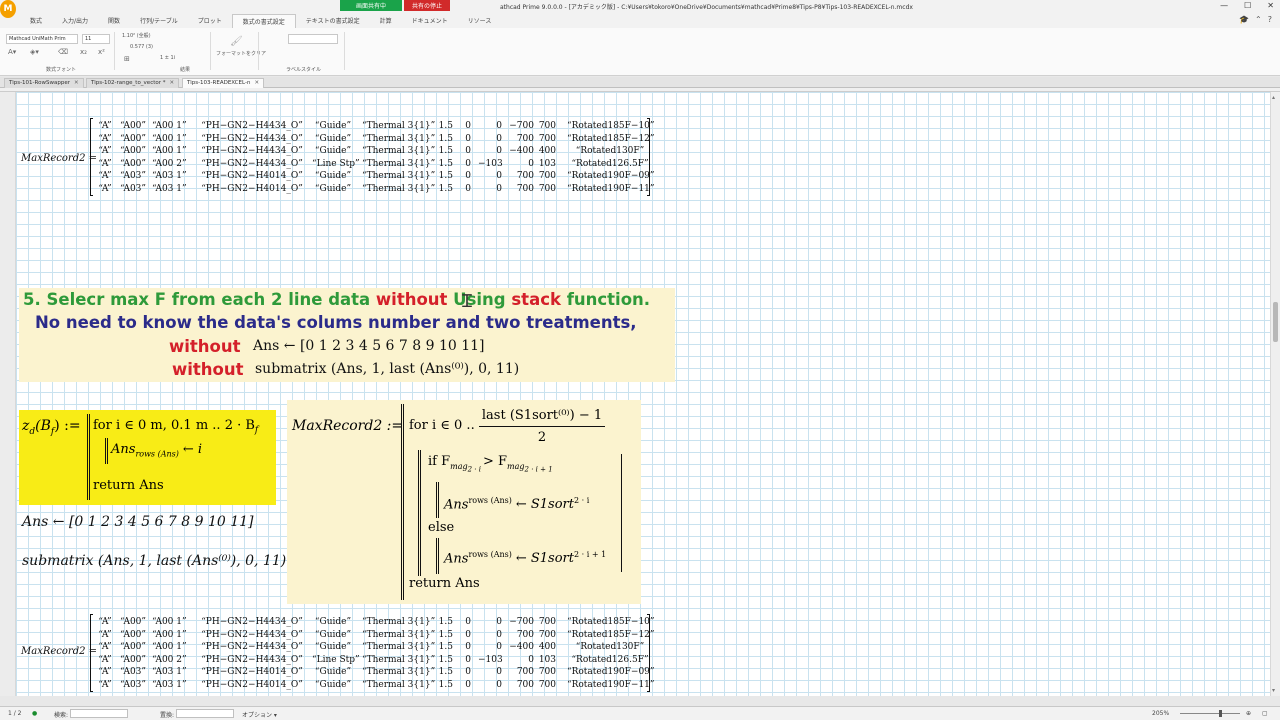  What do you see at coordinates (15, 713) in the screenshot?
I see `page-indicator: 1 / 2` at bounding box center [15, 713].